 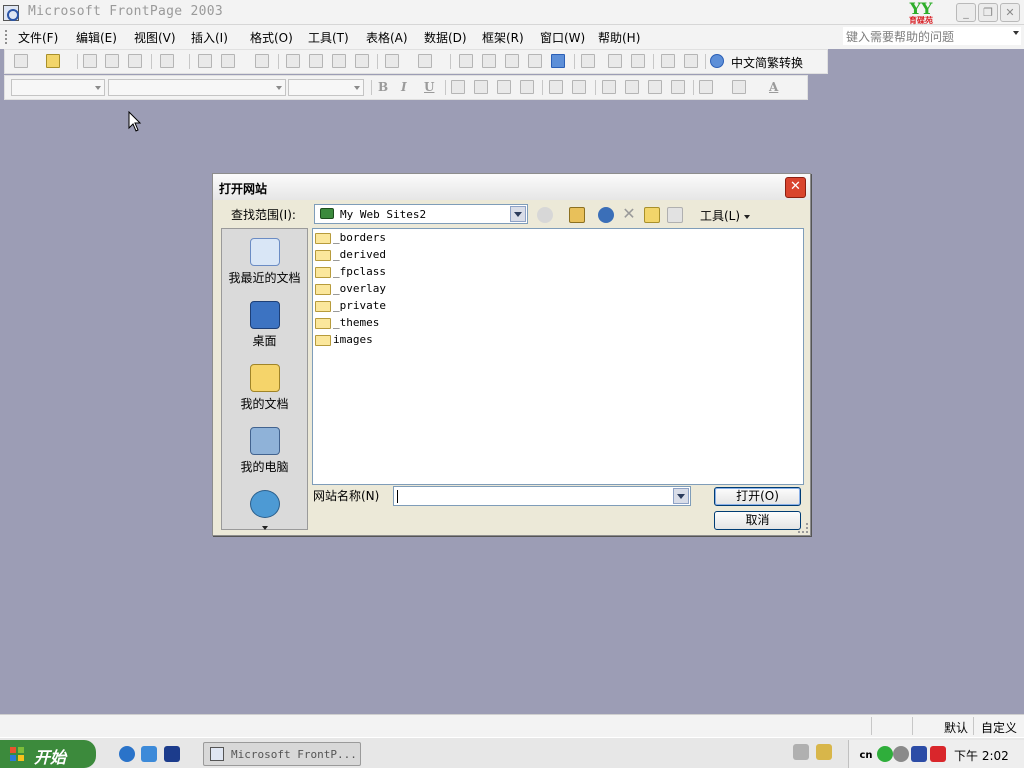 I want to click on search-web-icon, so click(x=606, y=215).